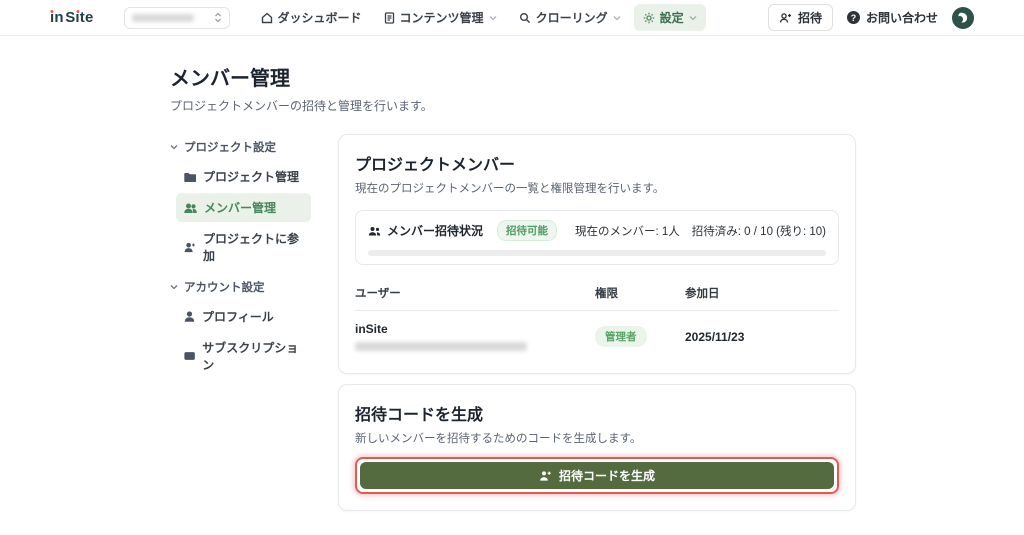 The width and height of the screenshot is (1024, 535). I want to click on highlight-annotation: 招待コードを生成, so click(597, 475).